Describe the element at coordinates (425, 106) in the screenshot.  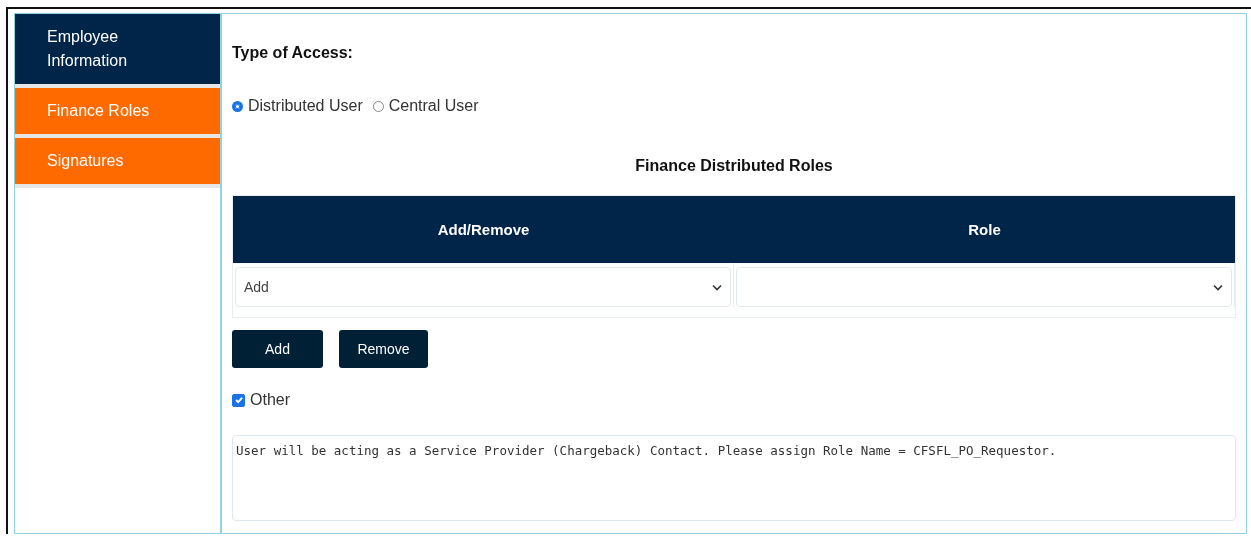
I see `radio-option: Central User` at that location.